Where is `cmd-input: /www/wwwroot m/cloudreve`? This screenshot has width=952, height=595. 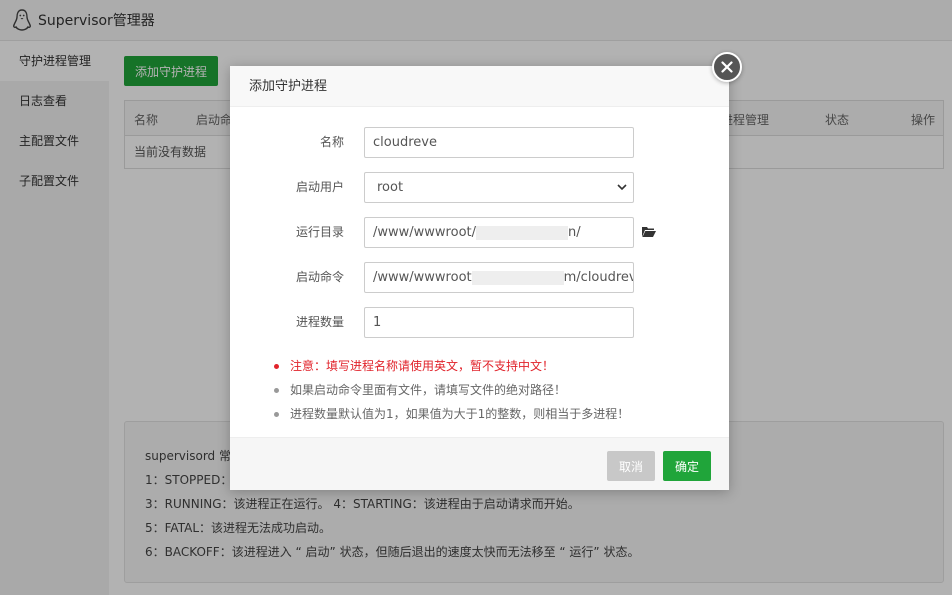
cmd-input: /www/wwwroot m/cloudreve is located at coordinates (499, 277).